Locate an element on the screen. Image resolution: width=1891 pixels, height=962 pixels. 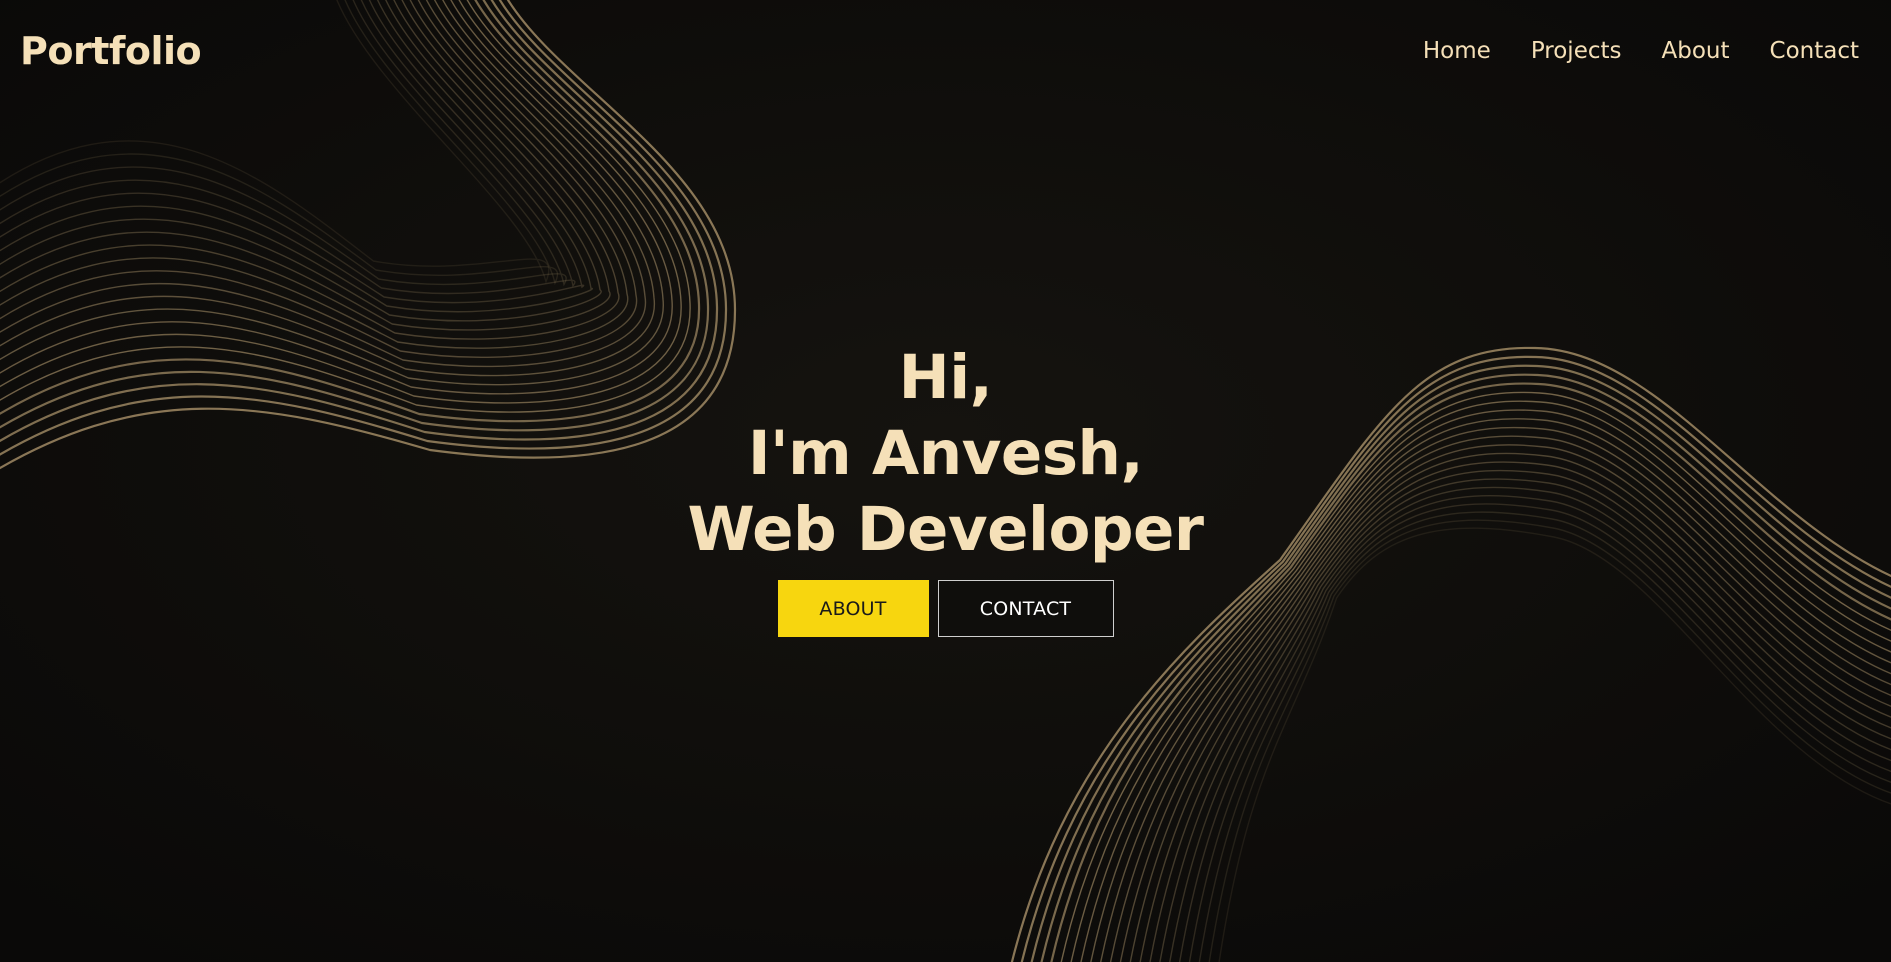
nav-about-link: About is located at coordinates (1696, 51).